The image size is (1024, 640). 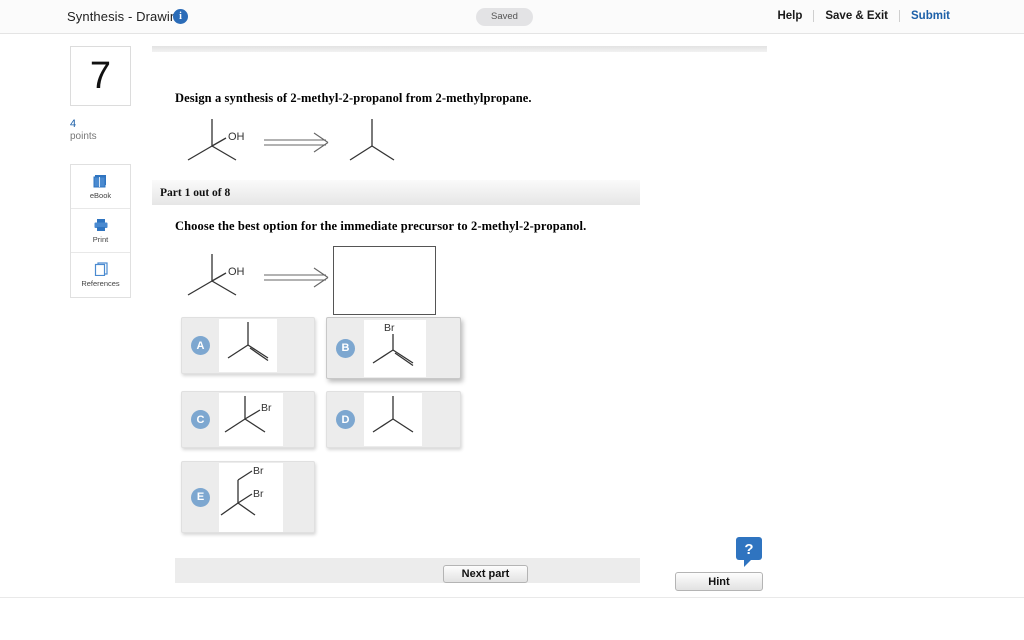 I want to click on print-button: Print, so click(x=100, y=231).